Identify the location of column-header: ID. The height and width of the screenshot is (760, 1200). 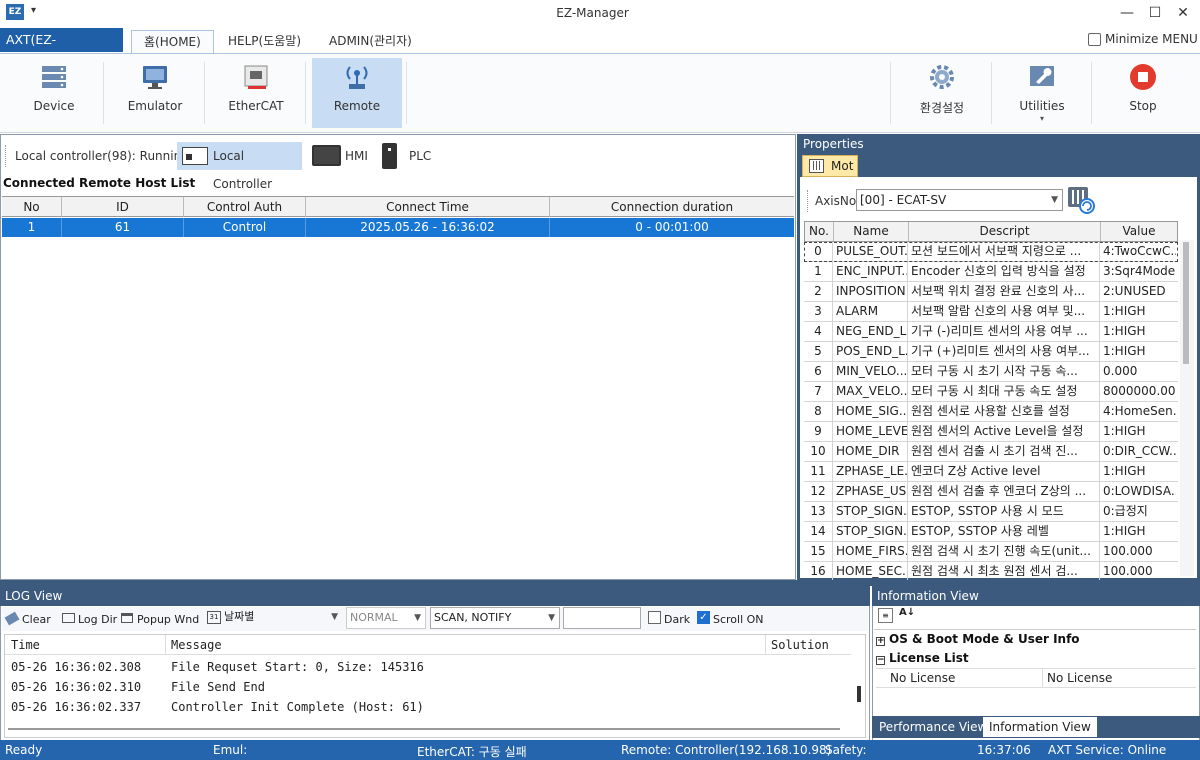
(123, 207).